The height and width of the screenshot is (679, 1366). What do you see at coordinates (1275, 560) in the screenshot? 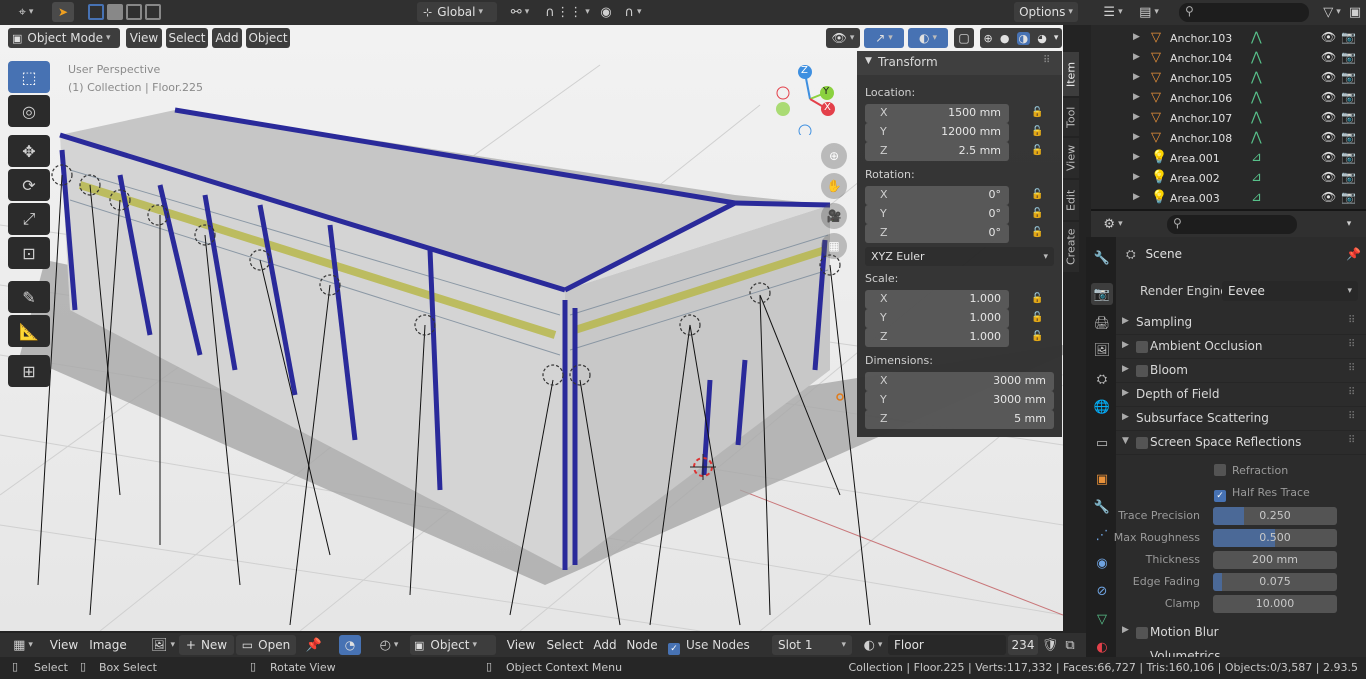
I see `ssr-thickness-slider: 200 mm` at bounding box center [1275, 560].